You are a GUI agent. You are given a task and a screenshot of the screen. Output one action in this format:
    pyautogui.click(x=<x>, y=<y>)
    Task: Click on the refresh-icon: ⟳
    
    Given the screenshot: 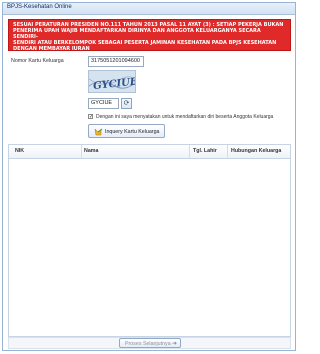 What is the action you would take?
    pyautogui.click(x=126, y=103)
    